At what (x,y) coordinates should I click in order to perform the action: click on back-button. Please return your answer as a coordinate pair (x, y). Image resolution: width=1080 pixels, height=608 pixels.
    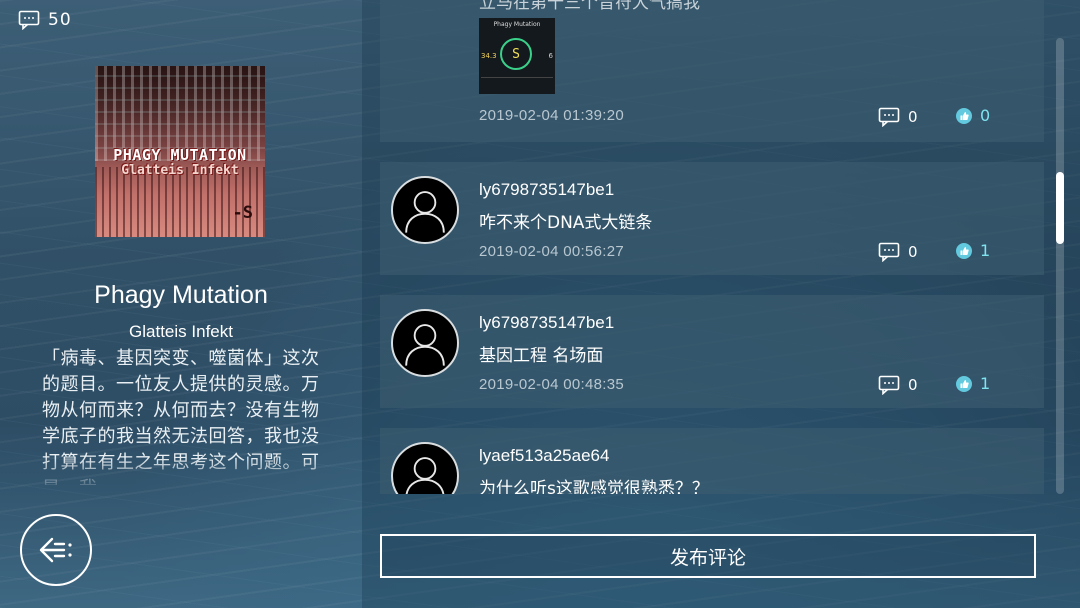
    Looking at the image, I should click on (56, 550).